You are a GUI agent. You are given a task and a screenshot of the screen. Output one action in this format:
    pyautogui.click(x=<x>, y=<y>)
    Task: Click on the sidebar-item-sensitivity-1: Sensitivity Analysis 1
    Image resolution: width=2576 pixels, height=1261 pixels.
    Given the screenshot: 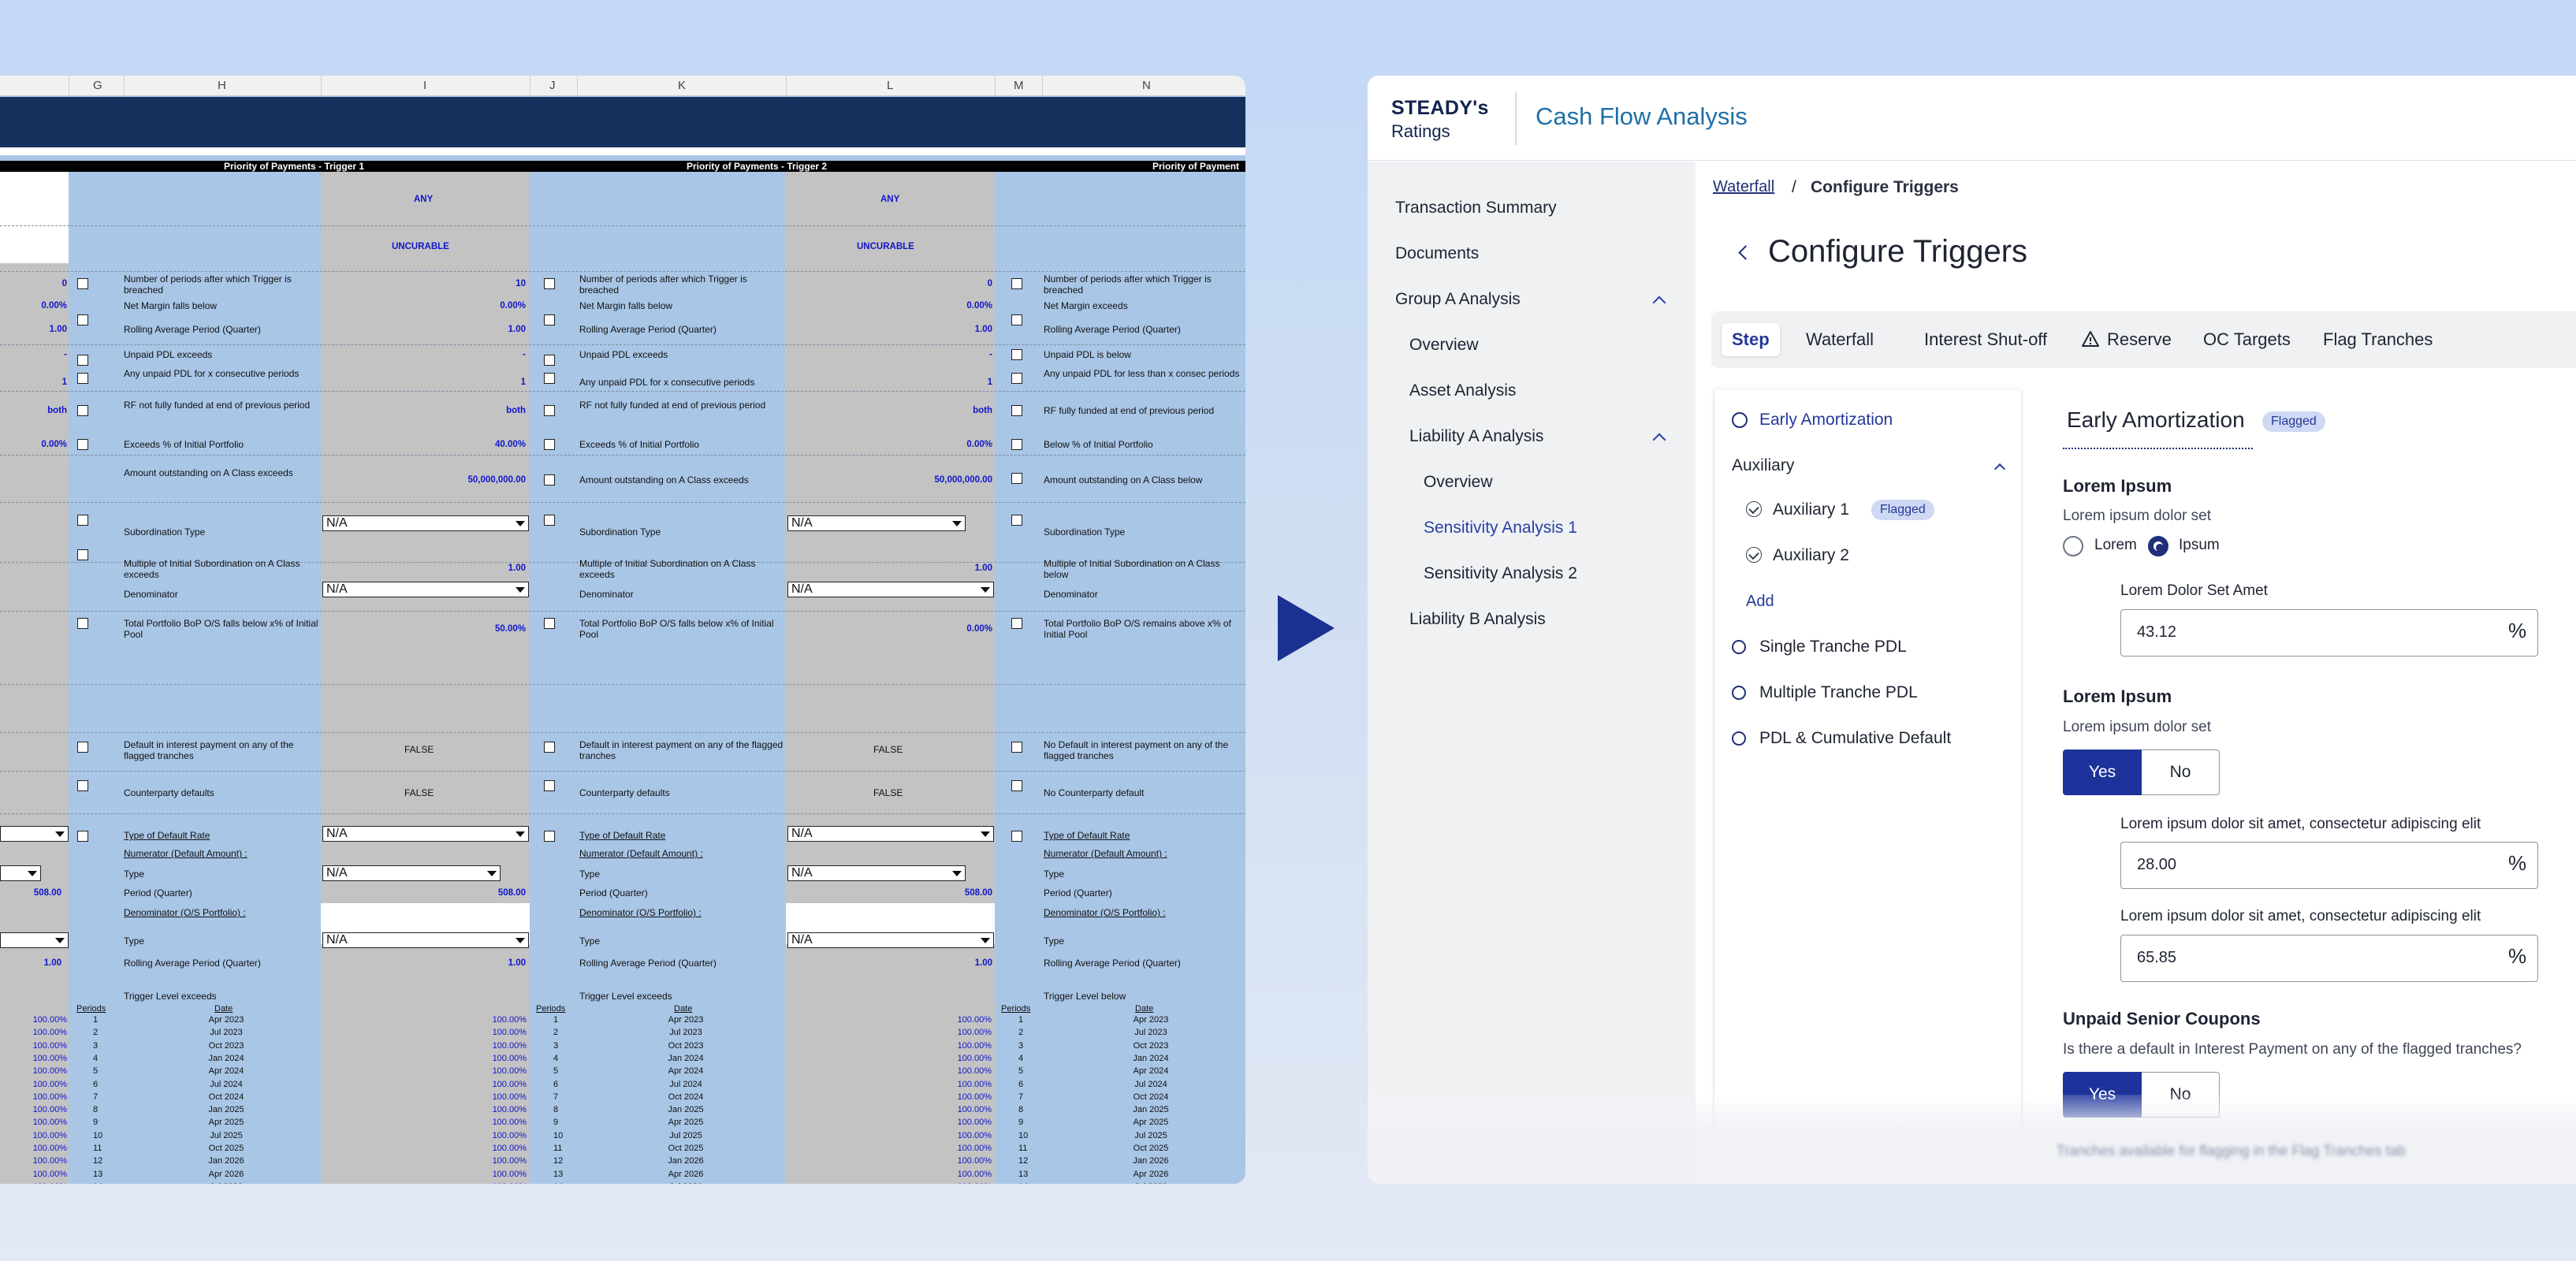 What is the action you would take?
    pyautogui.click(x=1500, y=528)
    